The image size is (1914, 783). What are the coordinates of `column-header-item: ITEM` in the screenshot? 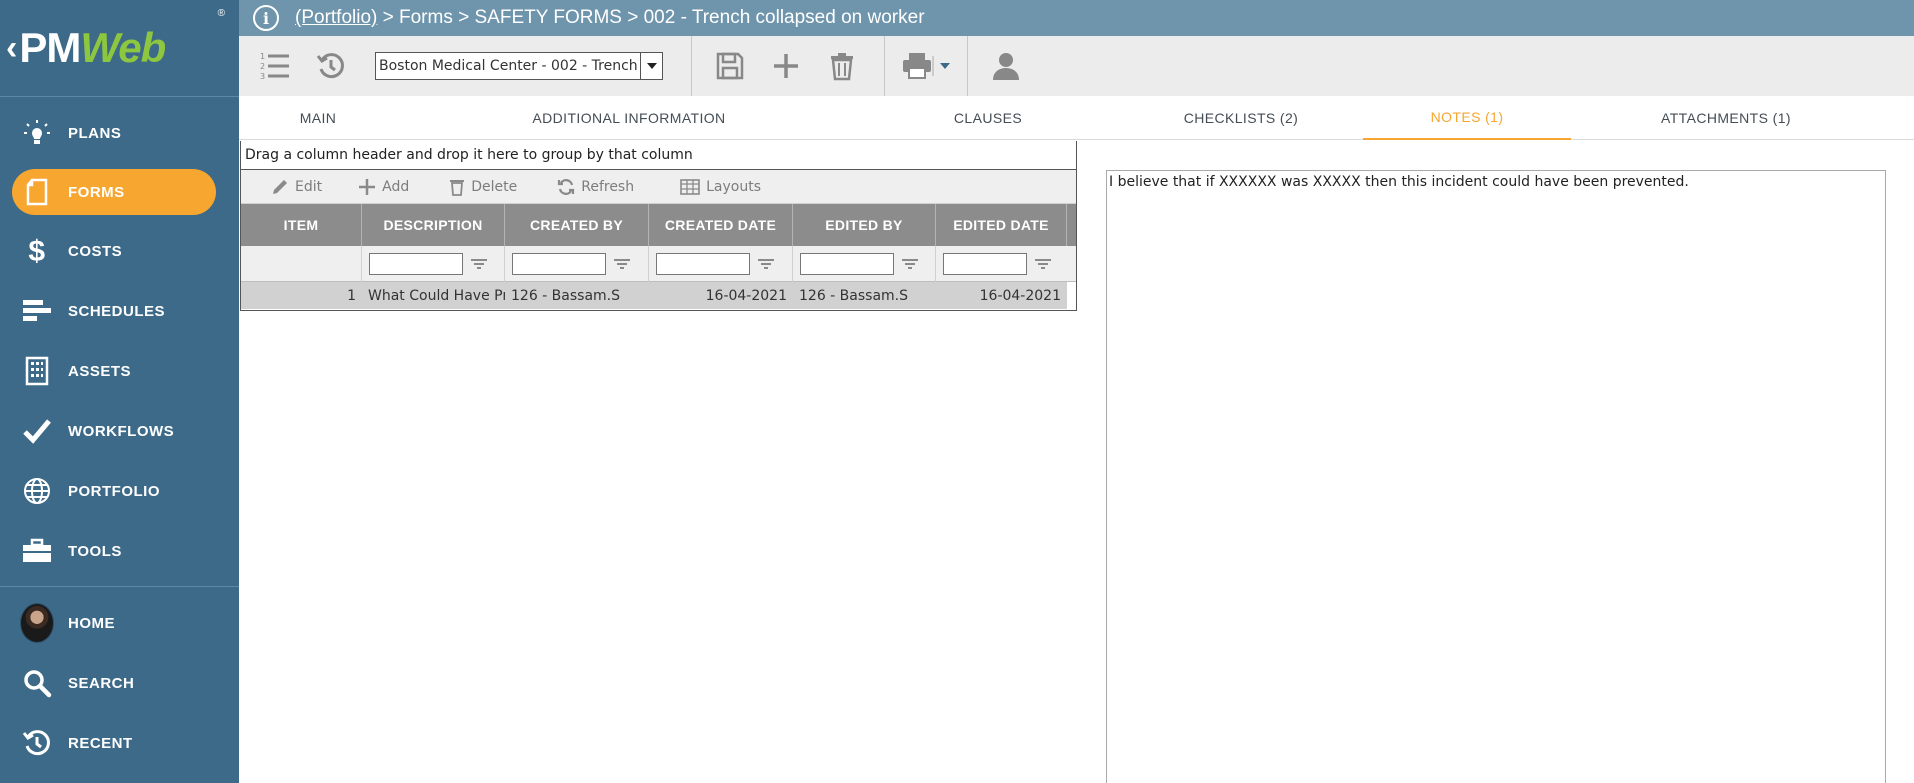 It's located at (301, 225).